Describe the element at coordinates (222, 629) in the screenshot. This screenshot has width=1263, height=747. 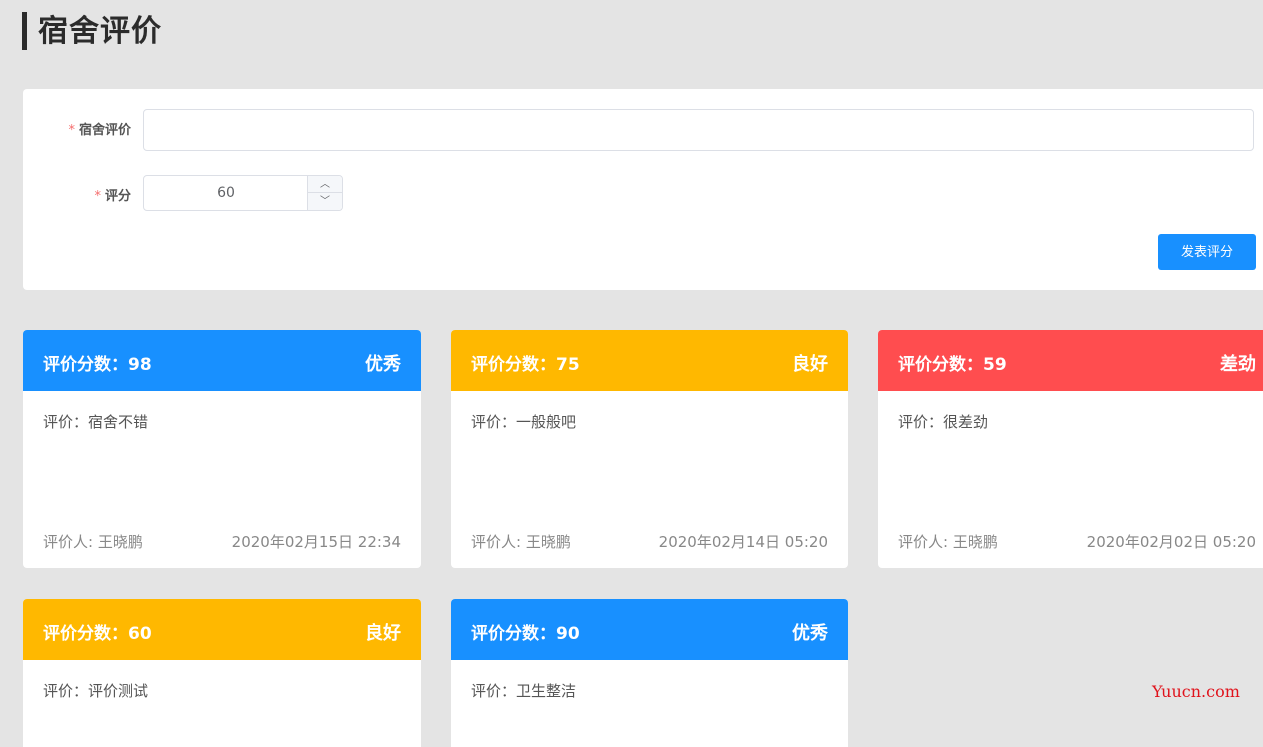
I see `review-card-header: 评价分数：60 良好` at that location.